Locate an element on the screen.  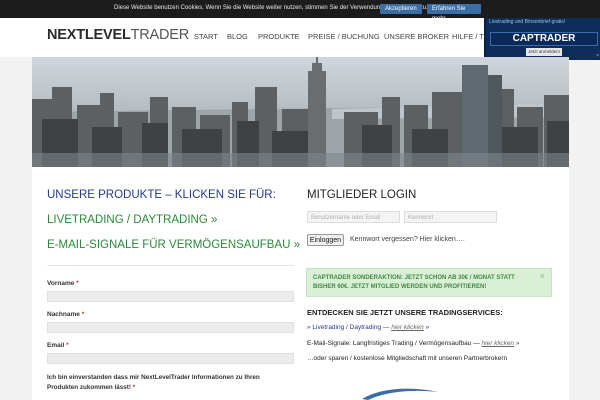
logo-bold-part: NEXTLEVEL is located at coordinates (89, 35).